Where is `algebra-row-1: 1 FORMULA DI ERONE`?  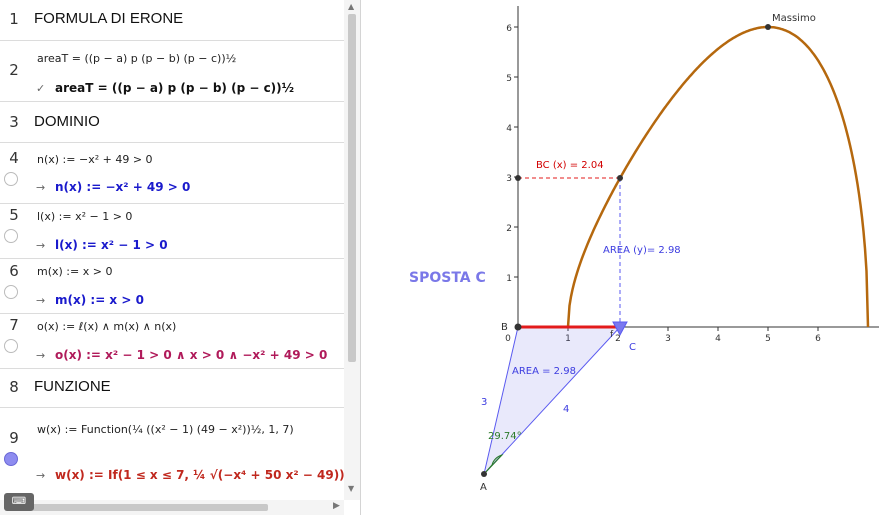 algebra-row-1: 1 FORMULA DI ERONE is located at coordinates (172, 20).